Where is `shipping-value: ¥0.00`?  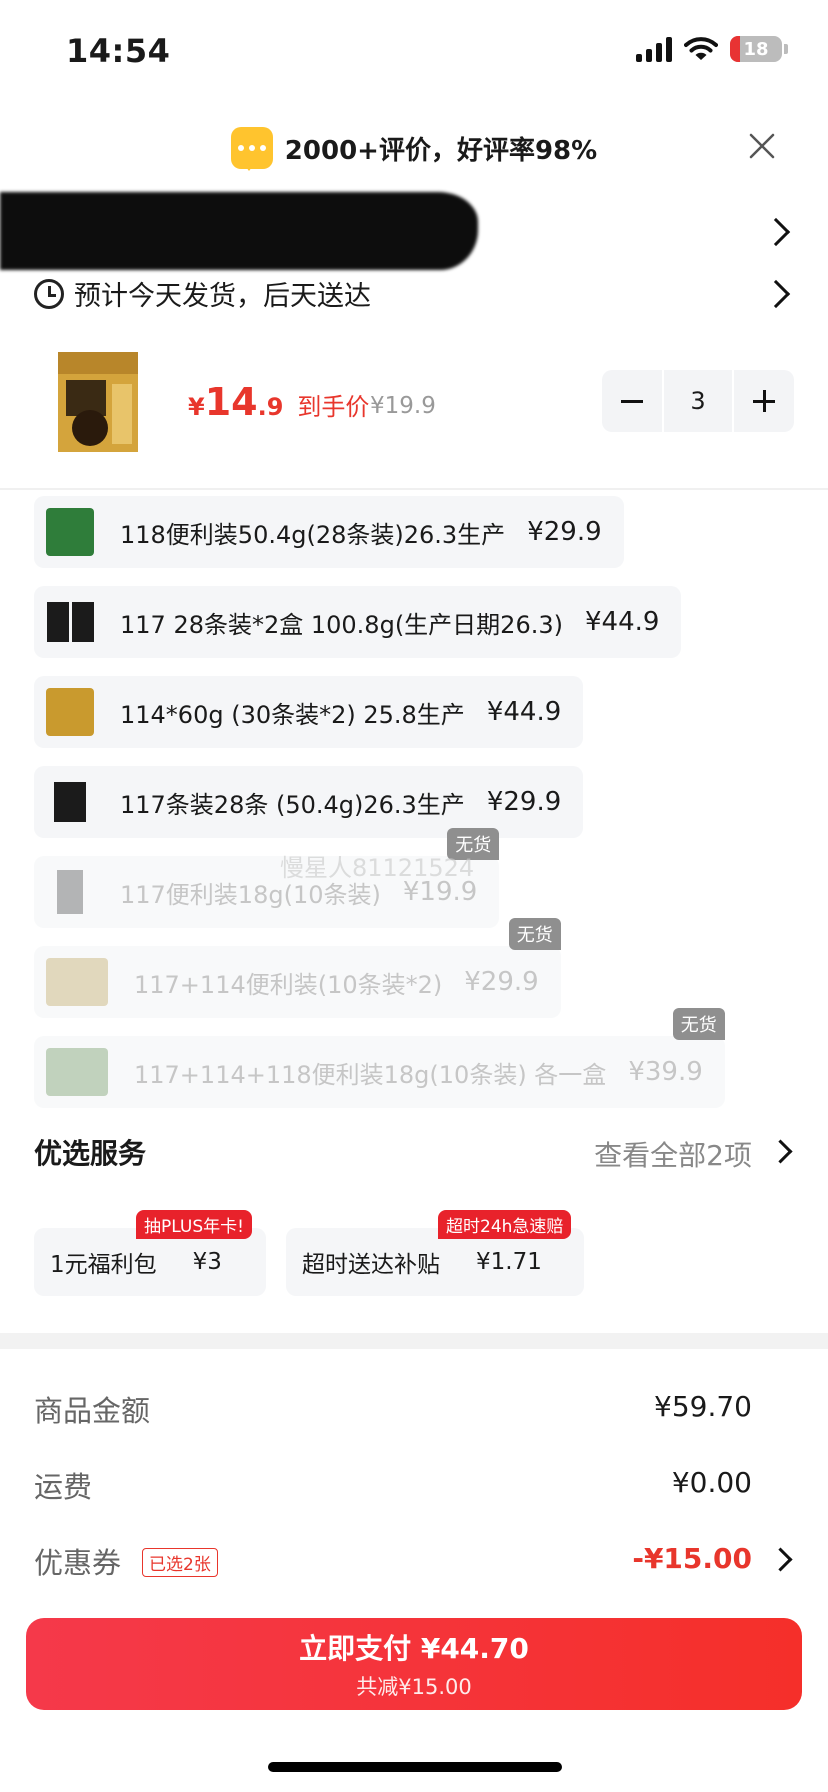
shipping-value: ¥0.00 is located at coordinates (711, 1482).